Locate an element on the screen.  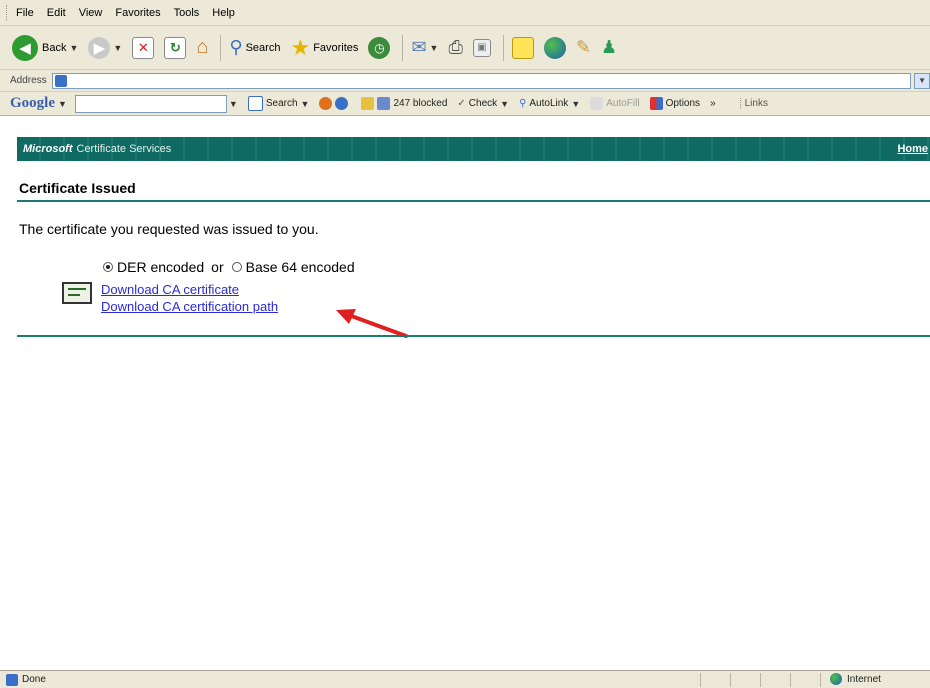
refresh-button: ↻ is located at coordinates (175, 47).